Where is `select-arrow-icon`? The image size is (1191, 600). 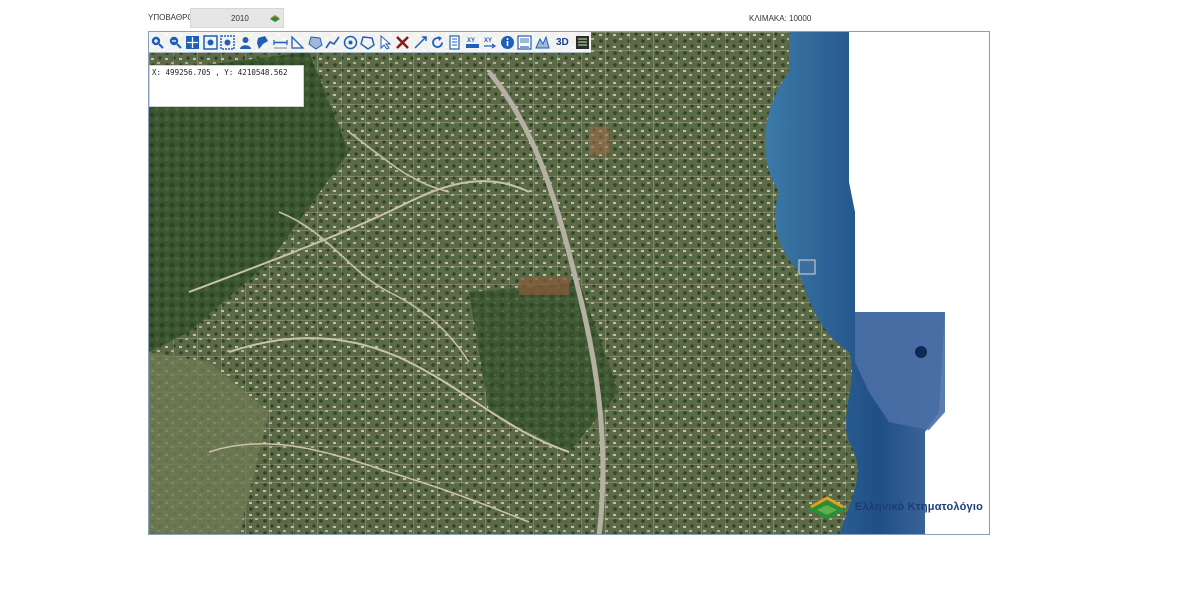 select-arrow-icon is located at coordinates (385, 42).